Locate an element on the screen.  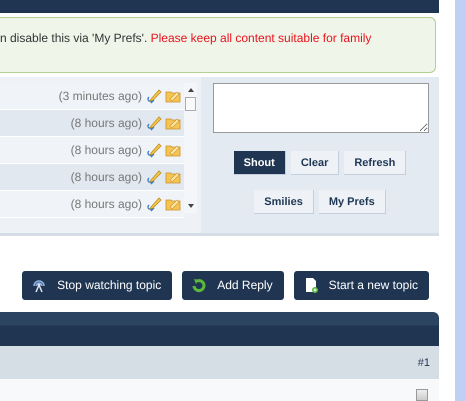
shout-button: Clear is located at coordinates (315, 163).